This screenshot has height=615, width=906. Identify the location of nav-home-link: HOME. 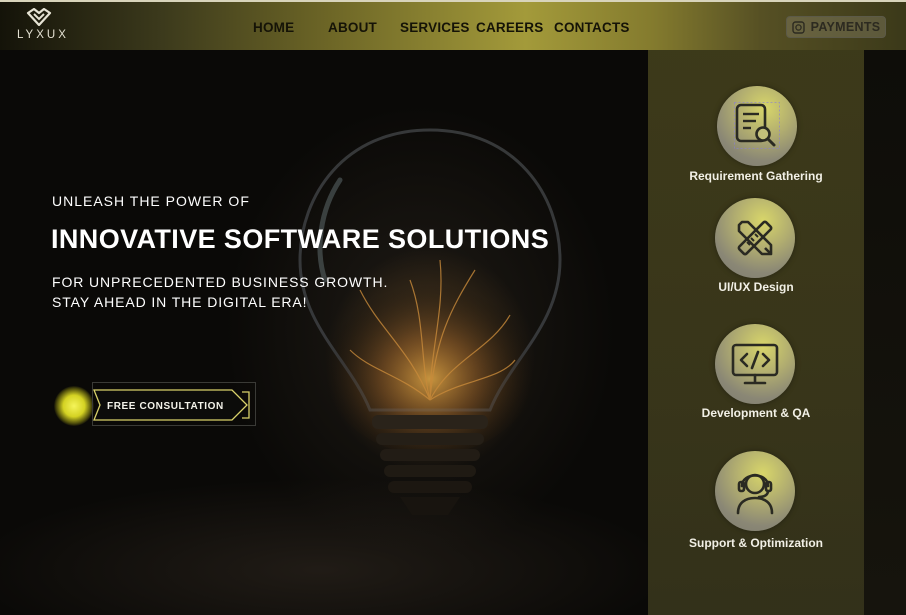
(273, 27).